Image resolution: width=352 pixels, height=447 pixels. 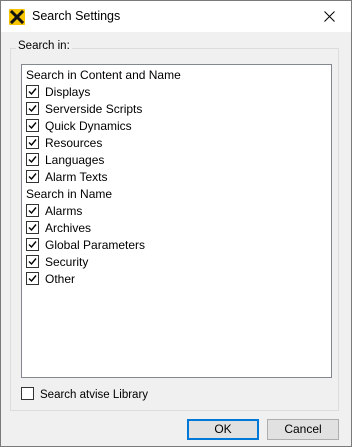 What do you see at coordinates (103, 75) in the screenshot?
I see `section-header-content-and-name: Search in Content and Name` at bounding box center [103, 75].